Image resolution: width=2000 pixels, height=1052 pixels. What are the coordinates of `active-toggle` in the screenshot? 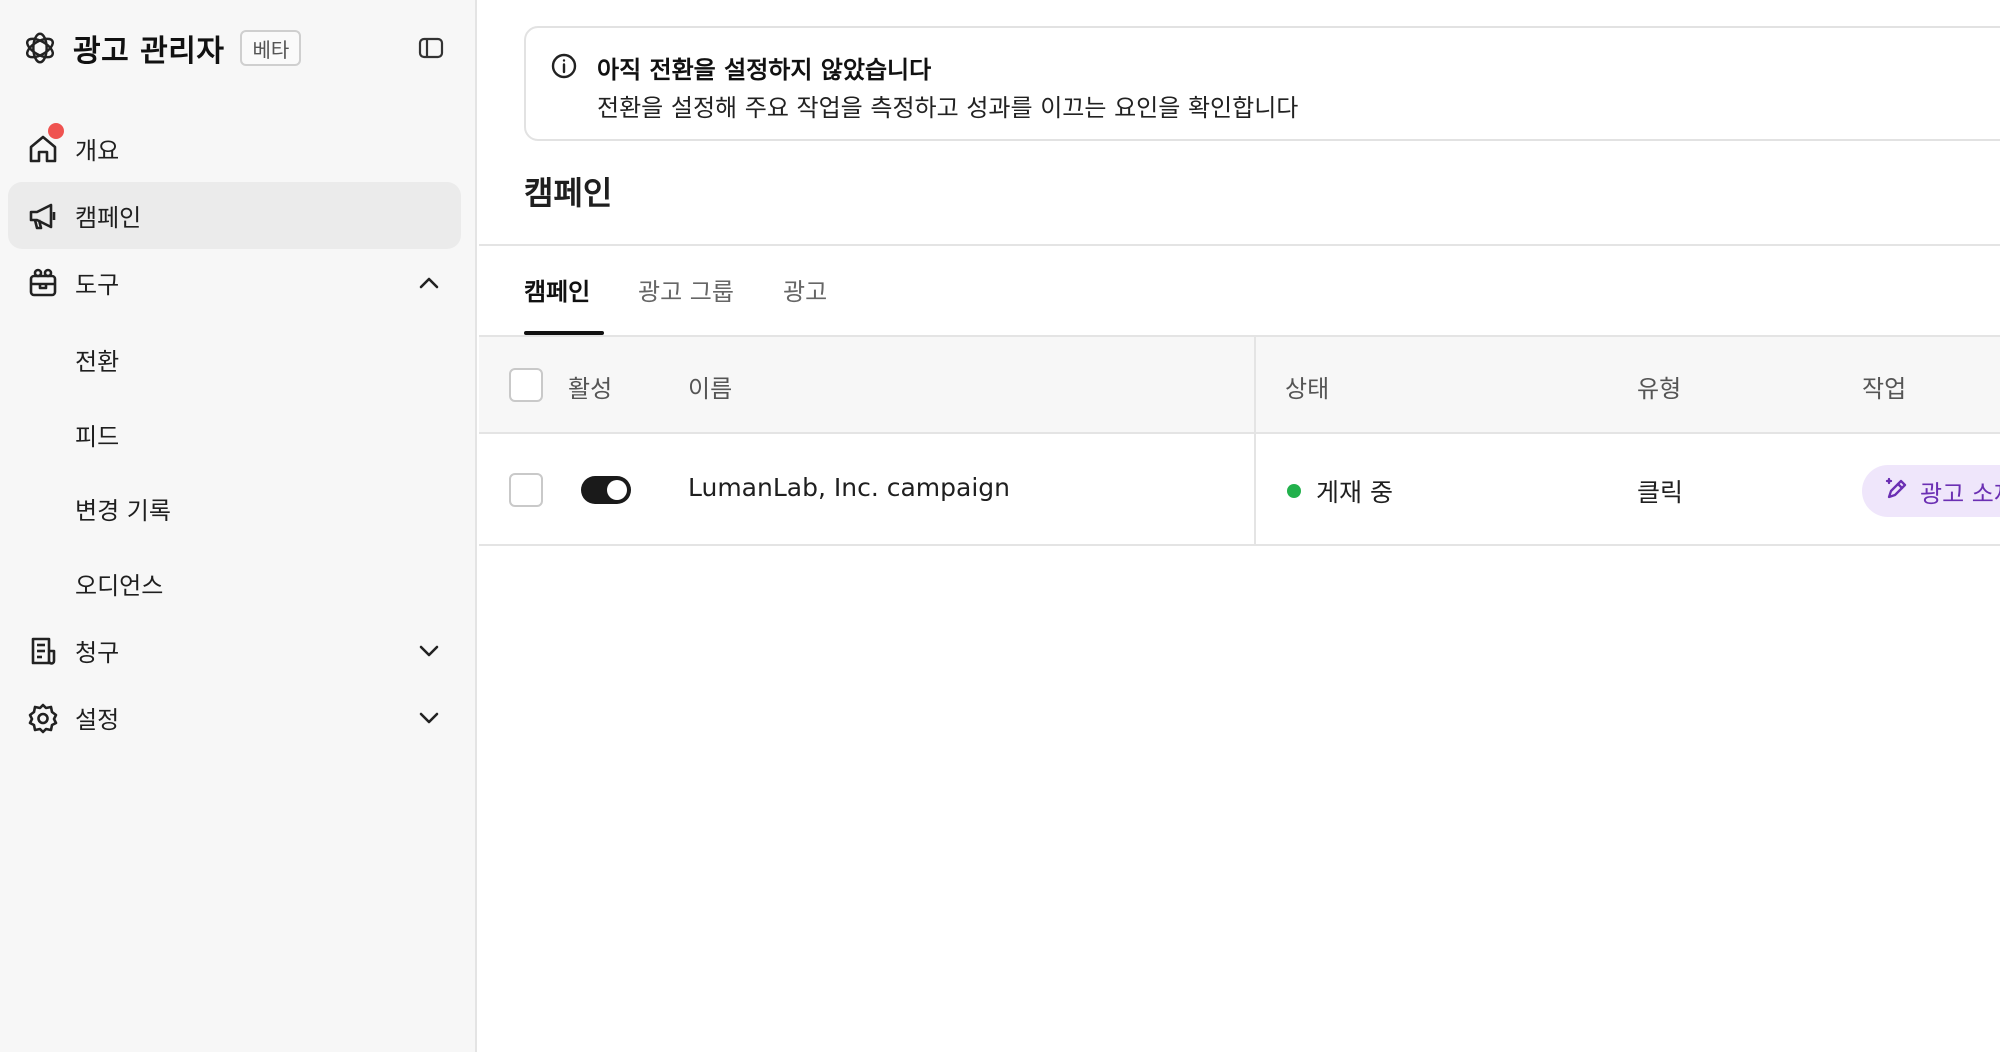 It's located at (606, 490).